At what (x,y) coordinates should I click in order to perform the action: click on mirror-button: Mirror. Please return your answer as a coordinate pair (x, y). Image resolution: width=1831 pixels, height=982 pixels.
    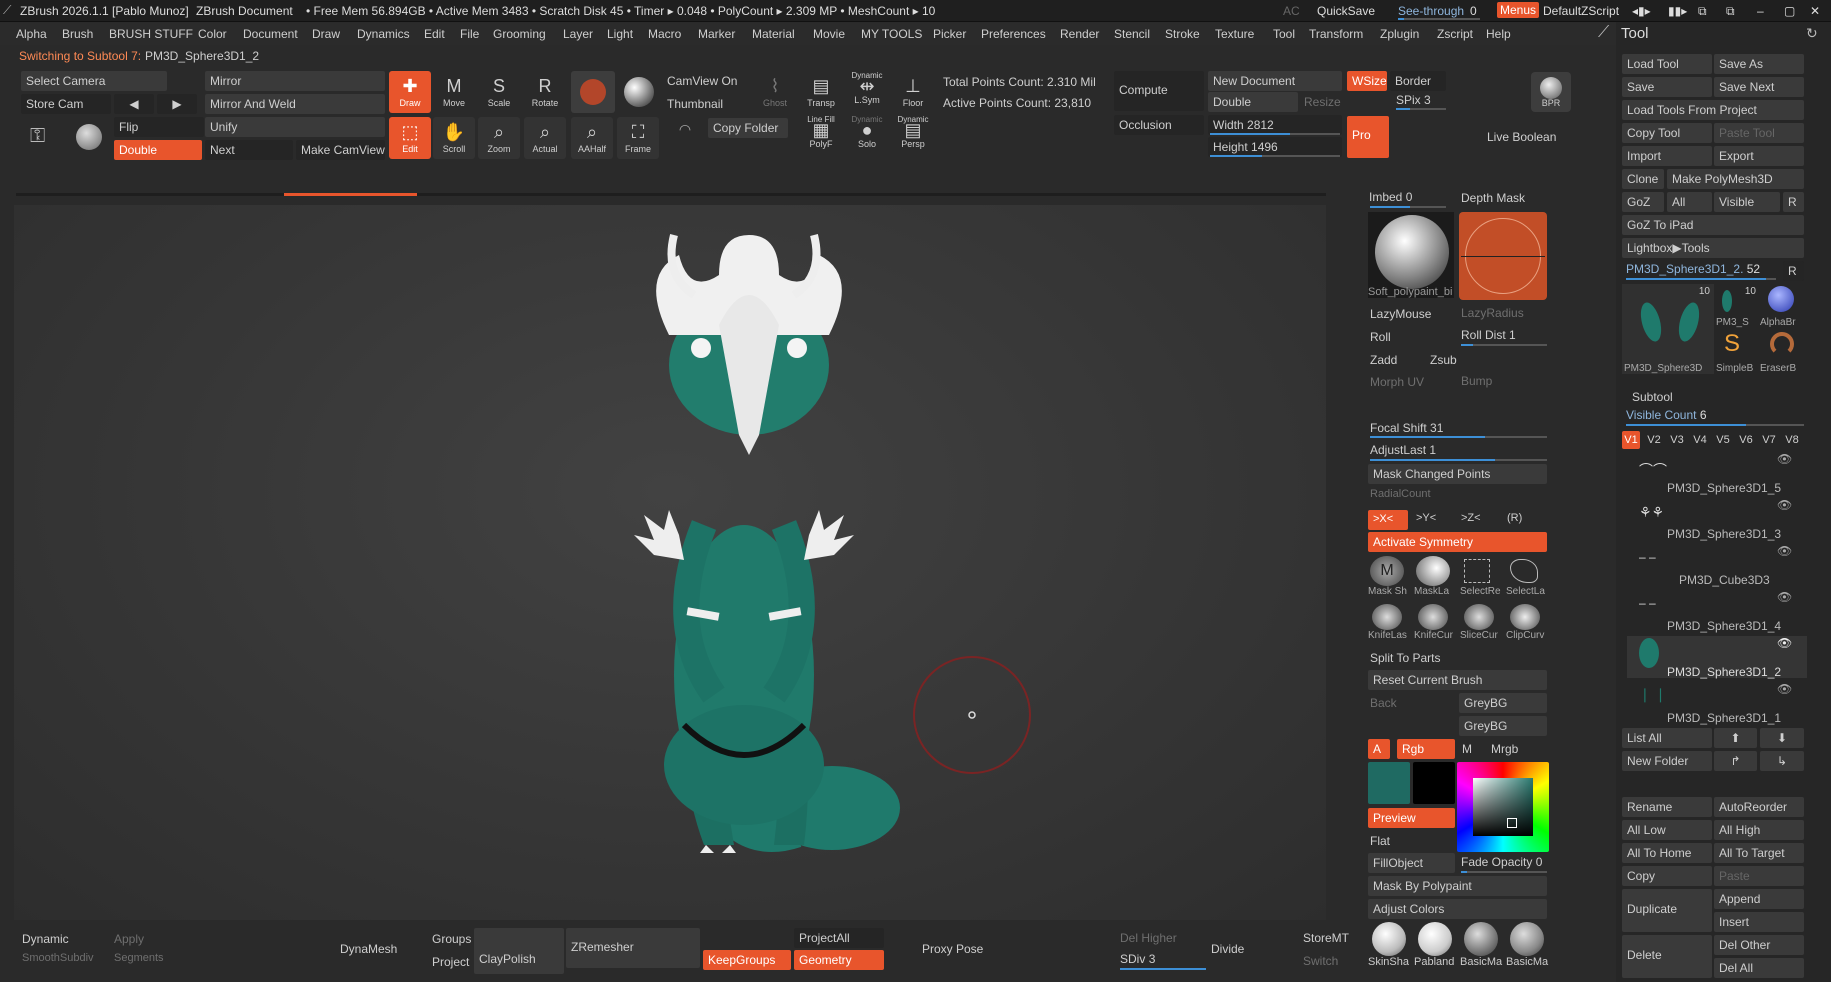
    Looking at the image, I should click on (295, 81).